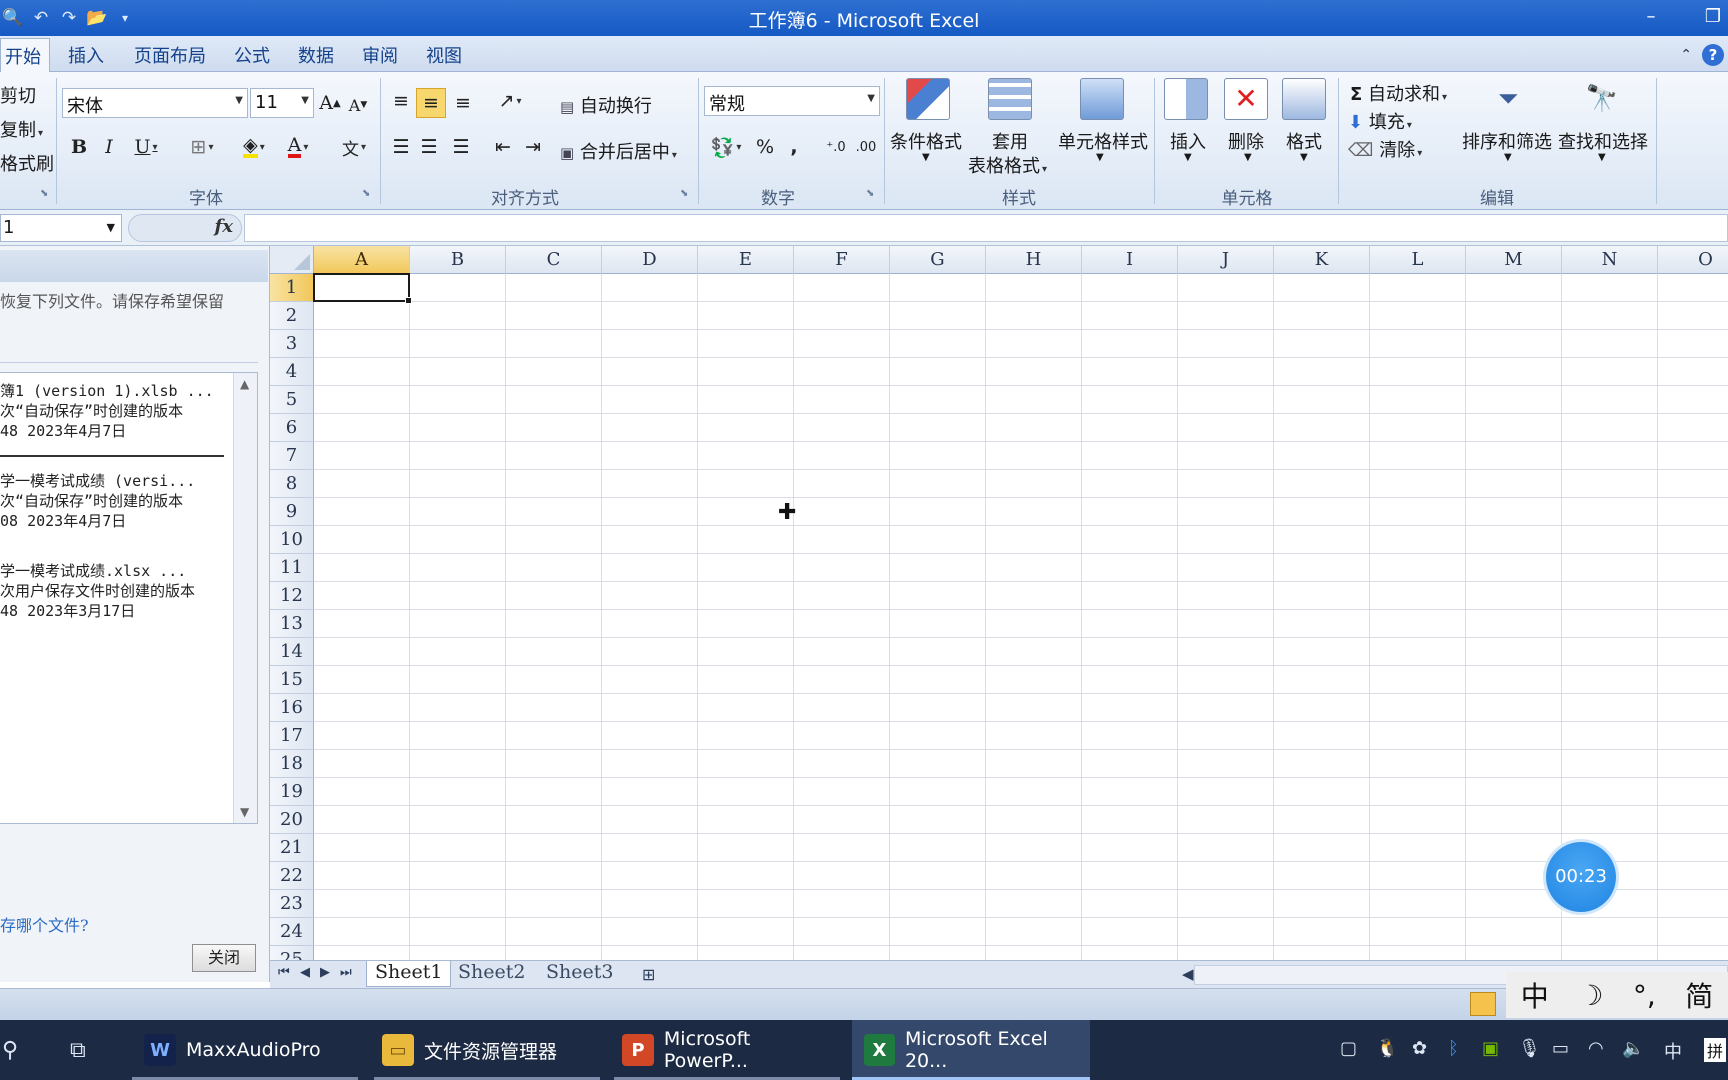  I want to click on align-center-icon: ☰, so click(429, 147).